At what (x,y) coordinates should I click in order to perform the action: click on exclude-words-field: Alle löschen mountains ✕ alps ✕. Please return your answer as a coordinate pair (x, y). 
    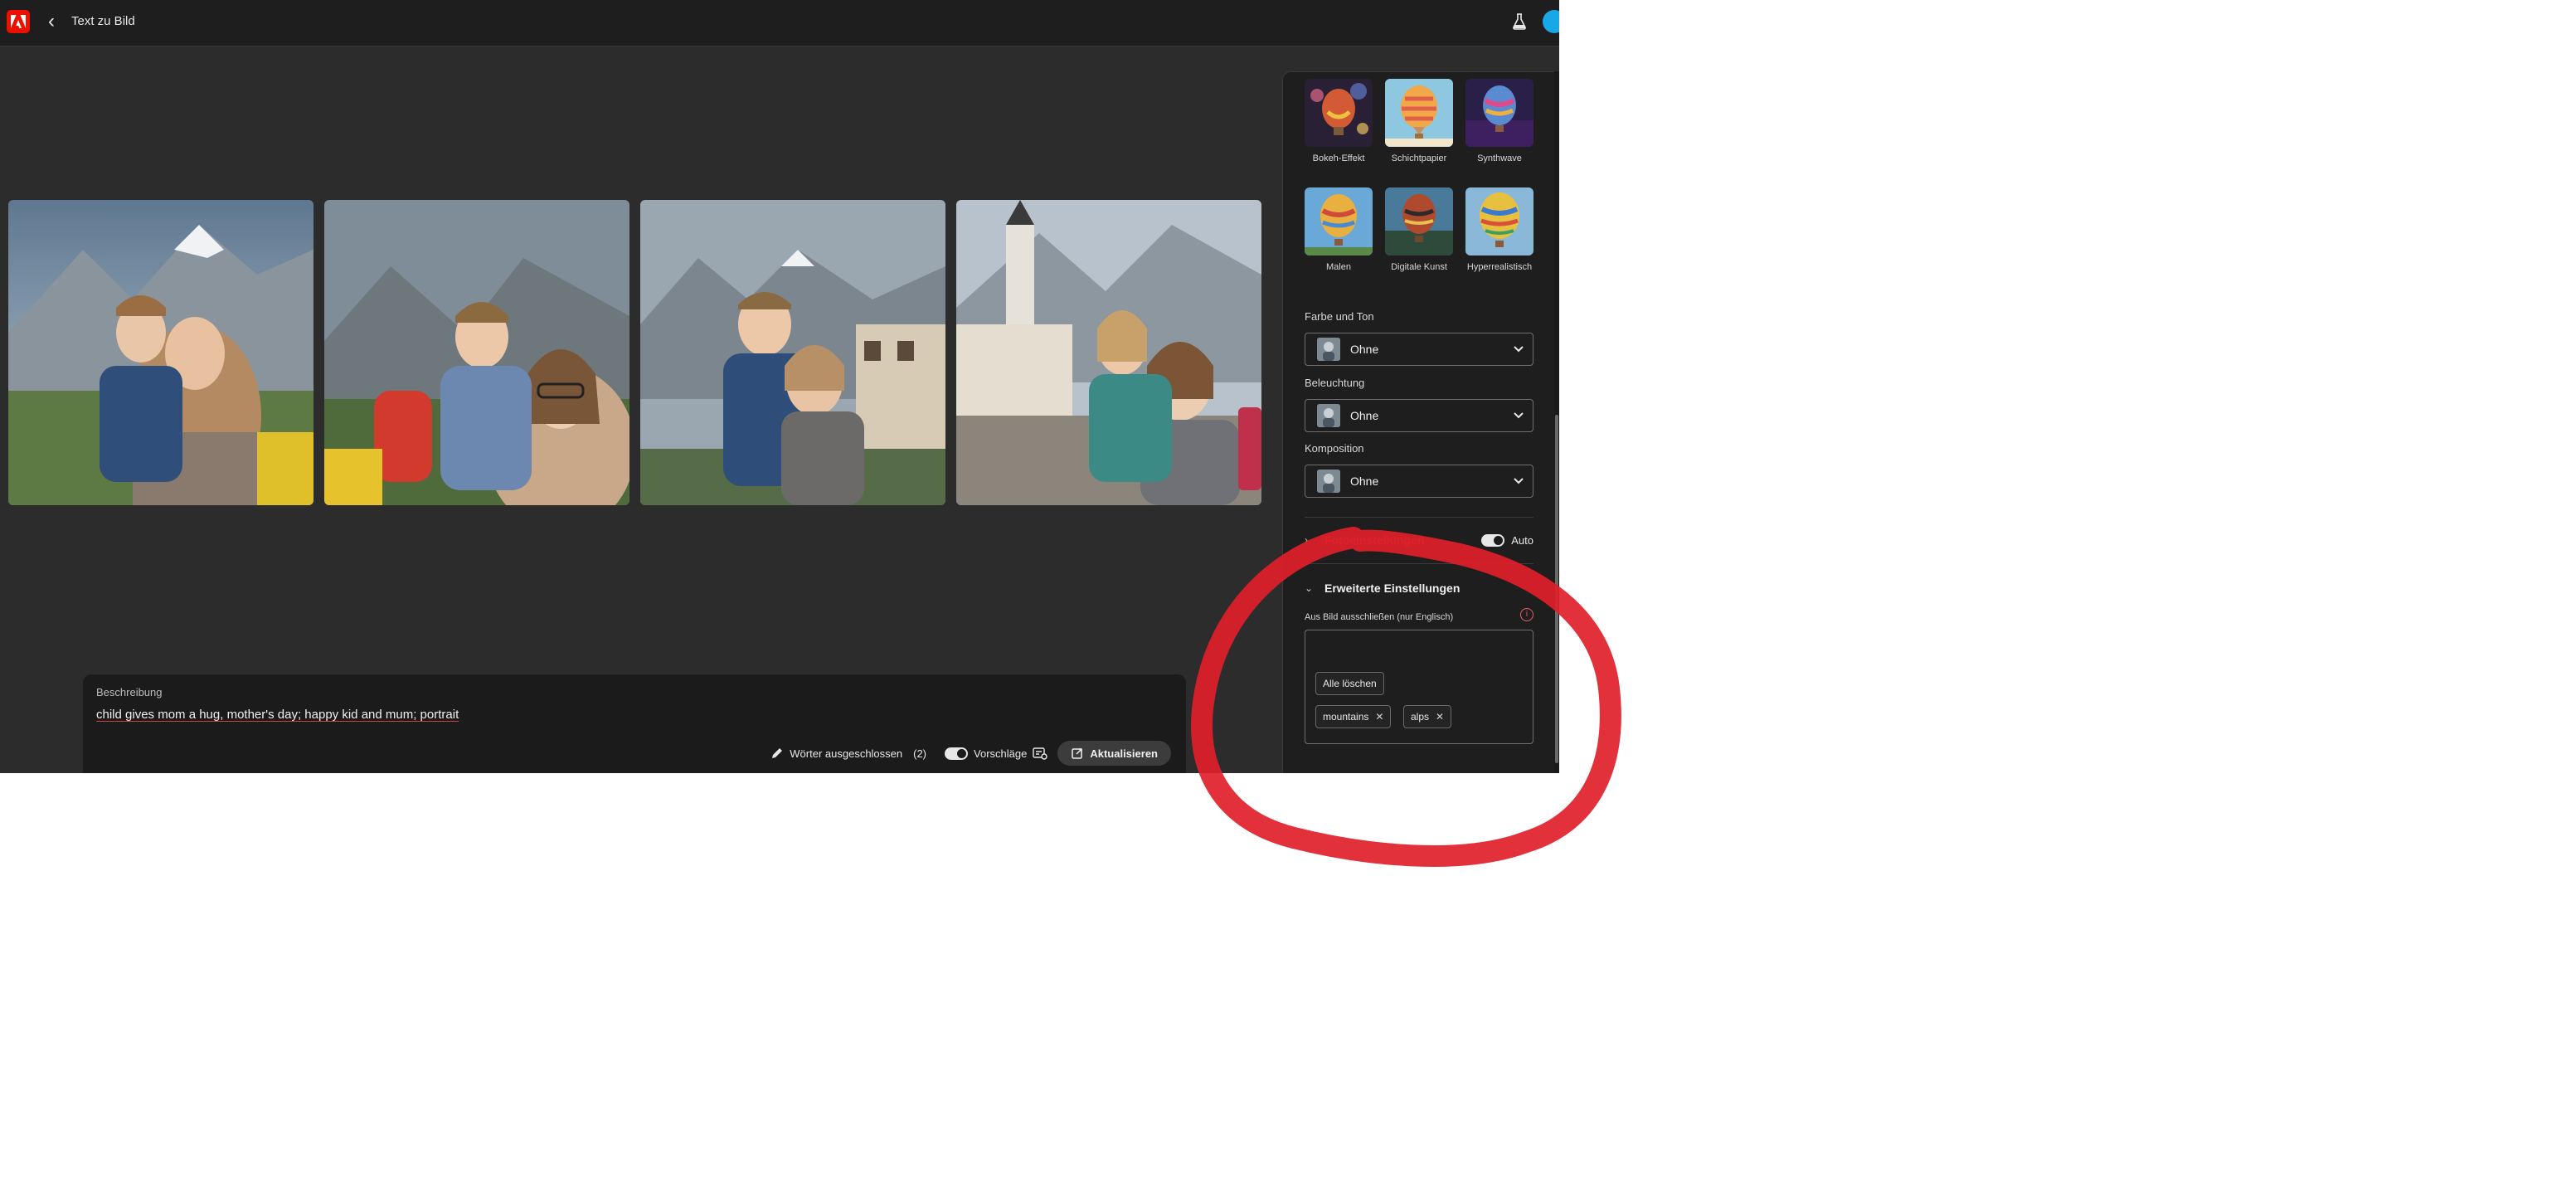
    Looking at the image, I should click on (1419, 687).